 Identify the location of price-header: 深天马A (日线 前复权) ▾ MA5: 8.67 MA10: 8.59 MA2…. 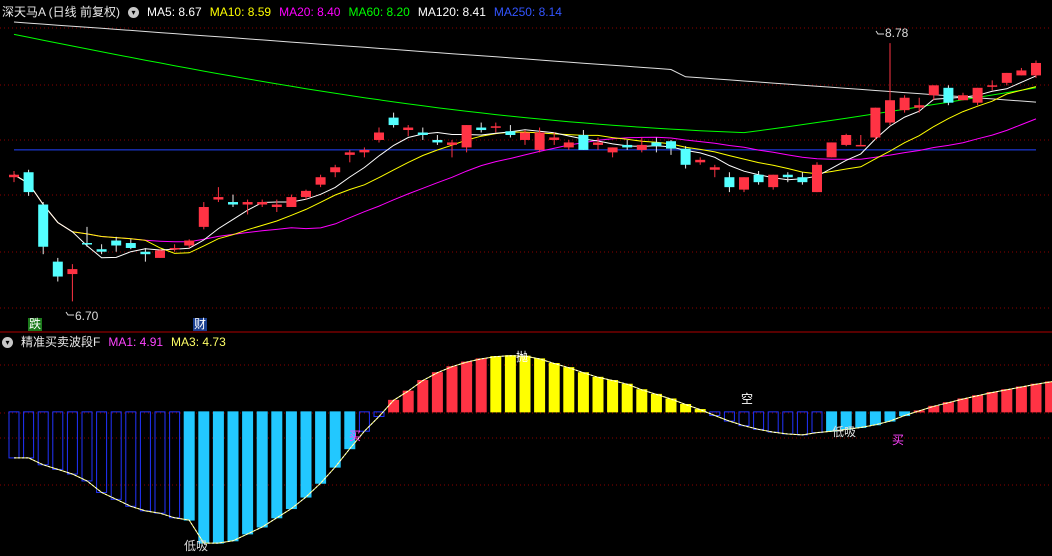
(282, 12).